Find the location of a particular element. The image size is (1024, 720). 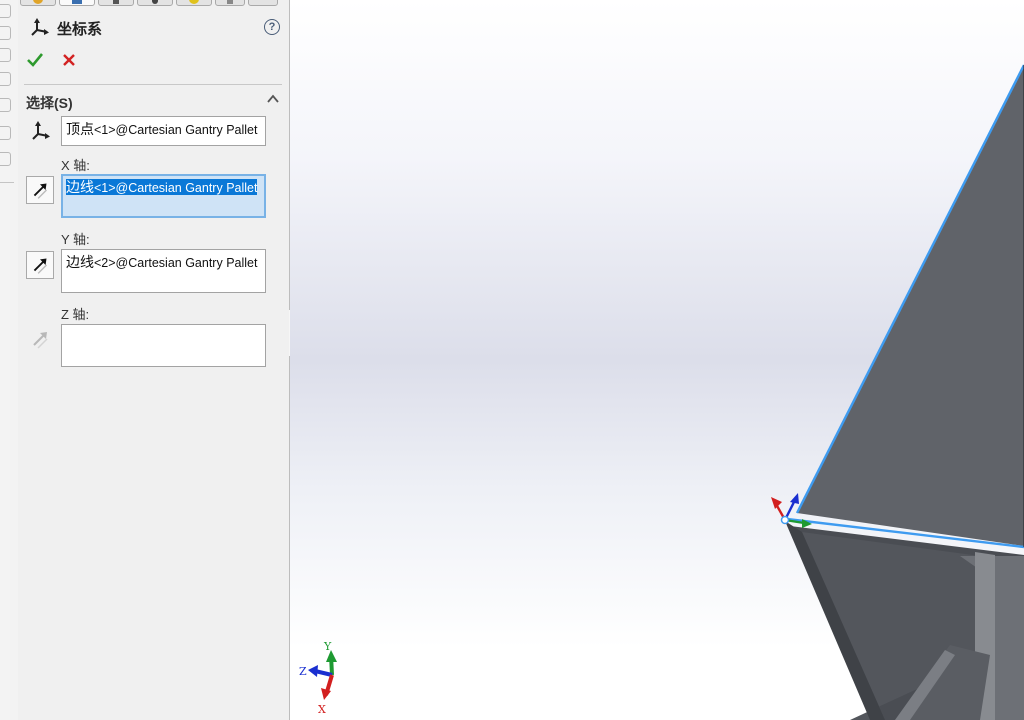

reverse-y-axis-icon is located at coordinates (40, 265).